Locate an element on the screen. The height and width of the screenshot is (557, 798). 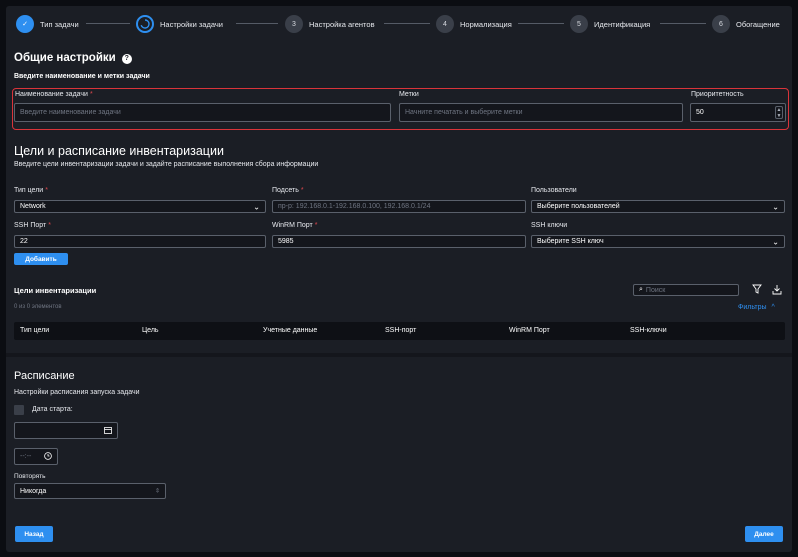
add-target-button: Добавить is located at coordinates (41, 259).